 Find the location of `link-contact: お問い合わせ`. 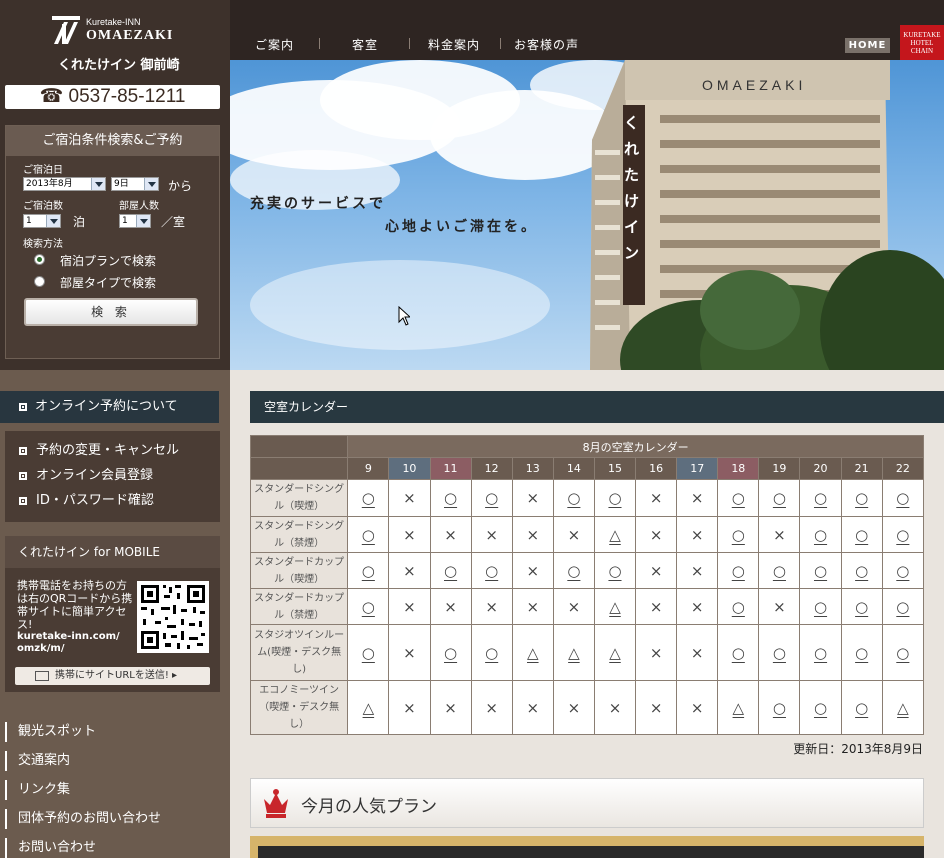

link-contact: お問い合わせ is located at coordinates (112, 848).